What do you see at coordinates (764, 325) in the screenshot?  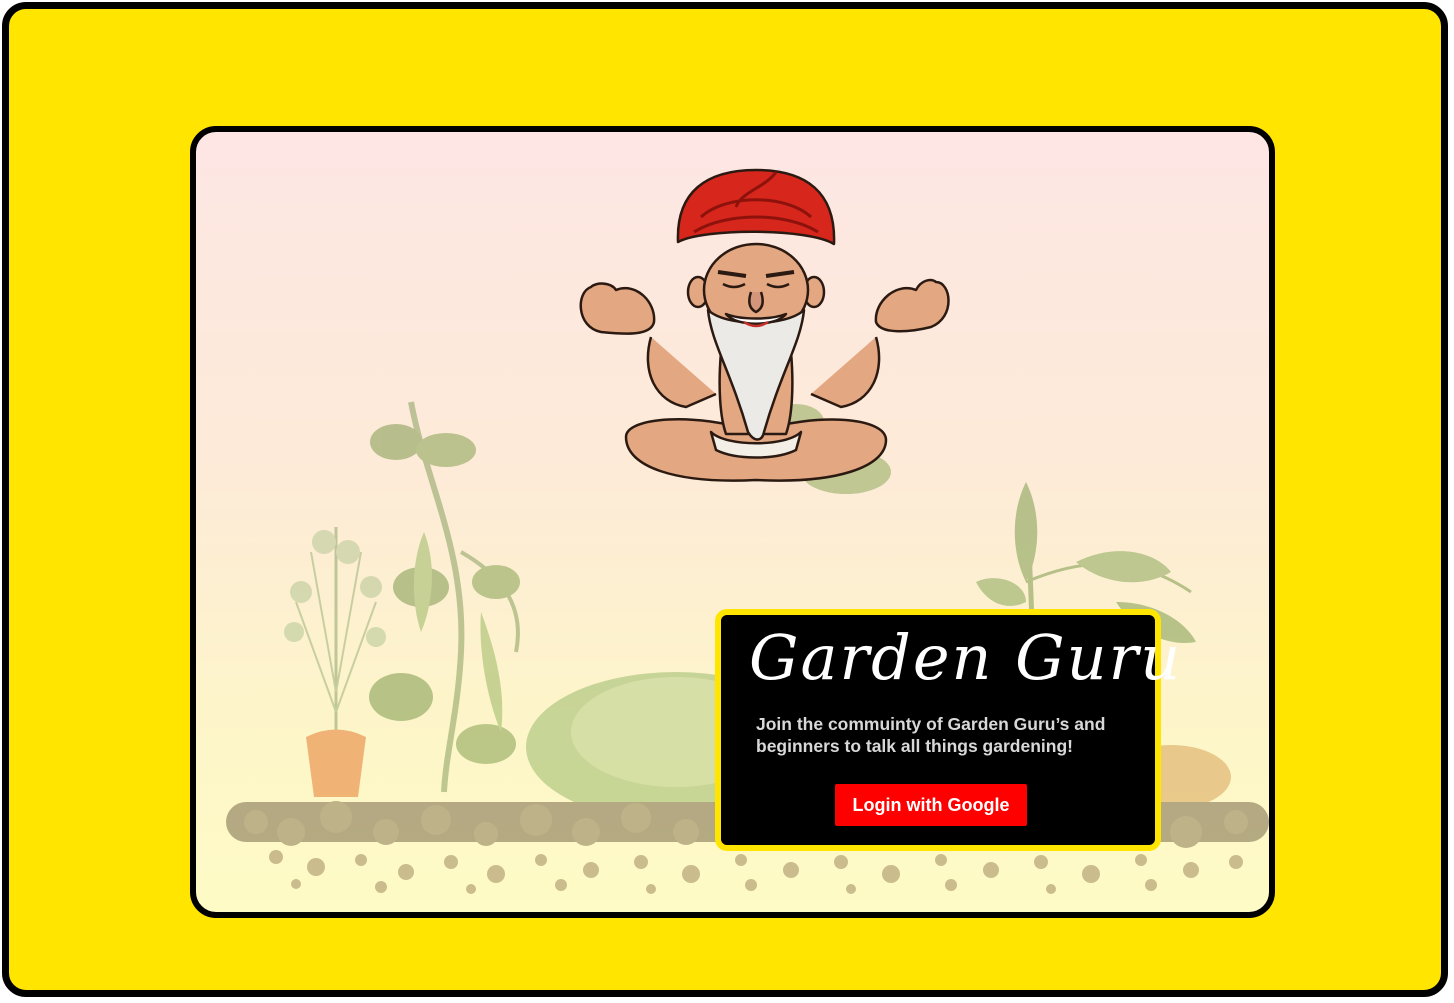 I see `guru-mascot-illustration` at bounding box center [764, 325].